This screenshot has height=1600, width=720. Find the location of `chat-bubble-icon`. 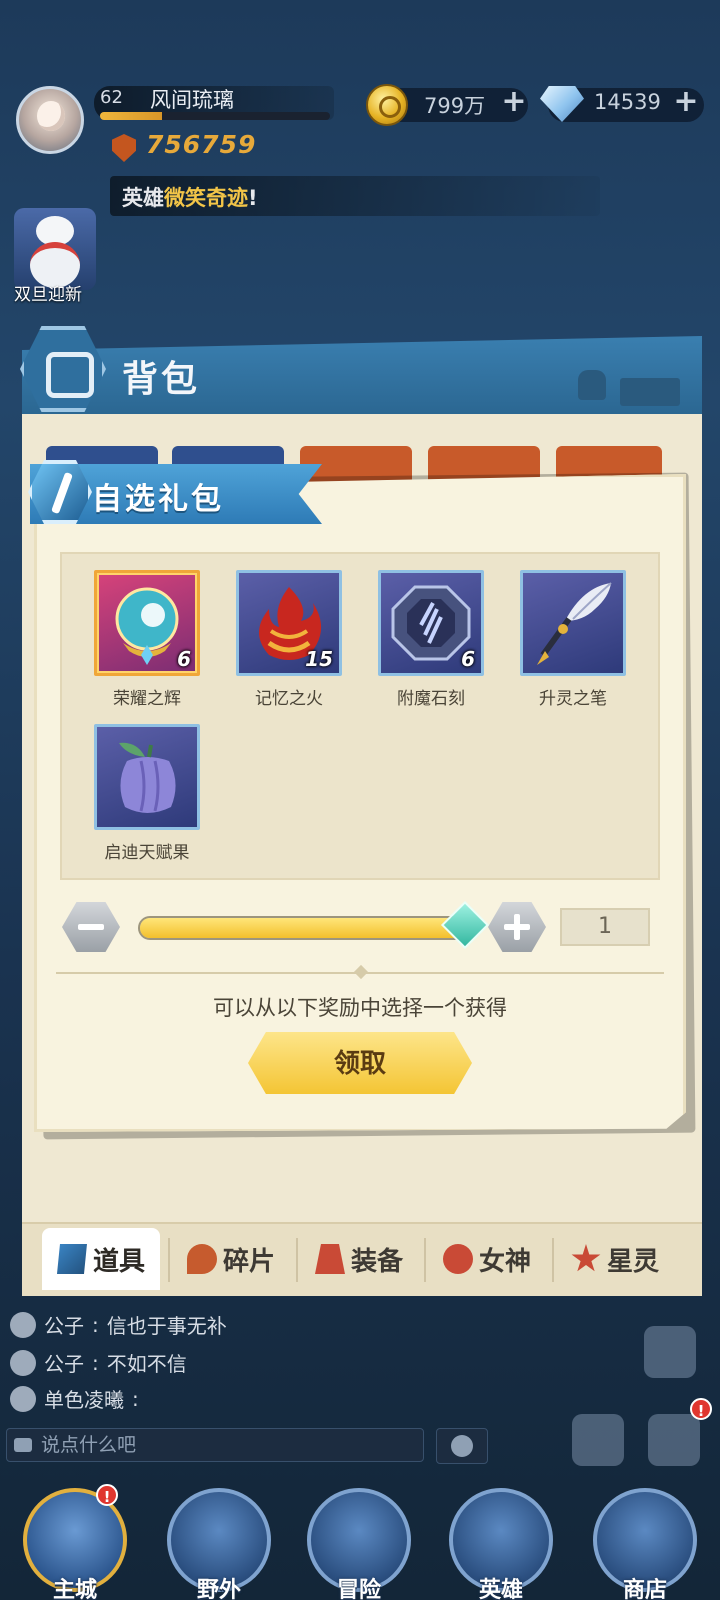

chat-bubble-icon is located at coordinates (23, 1445).